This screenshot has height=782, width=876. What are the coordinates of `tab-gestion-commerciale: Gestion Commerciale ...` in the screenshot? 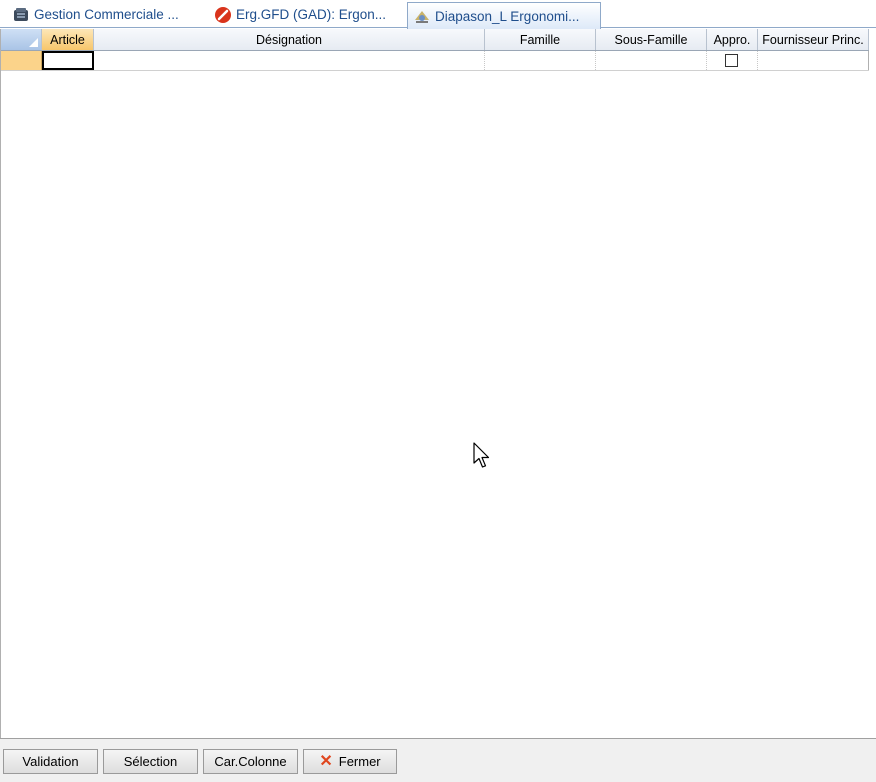 It's located at (95, 14).